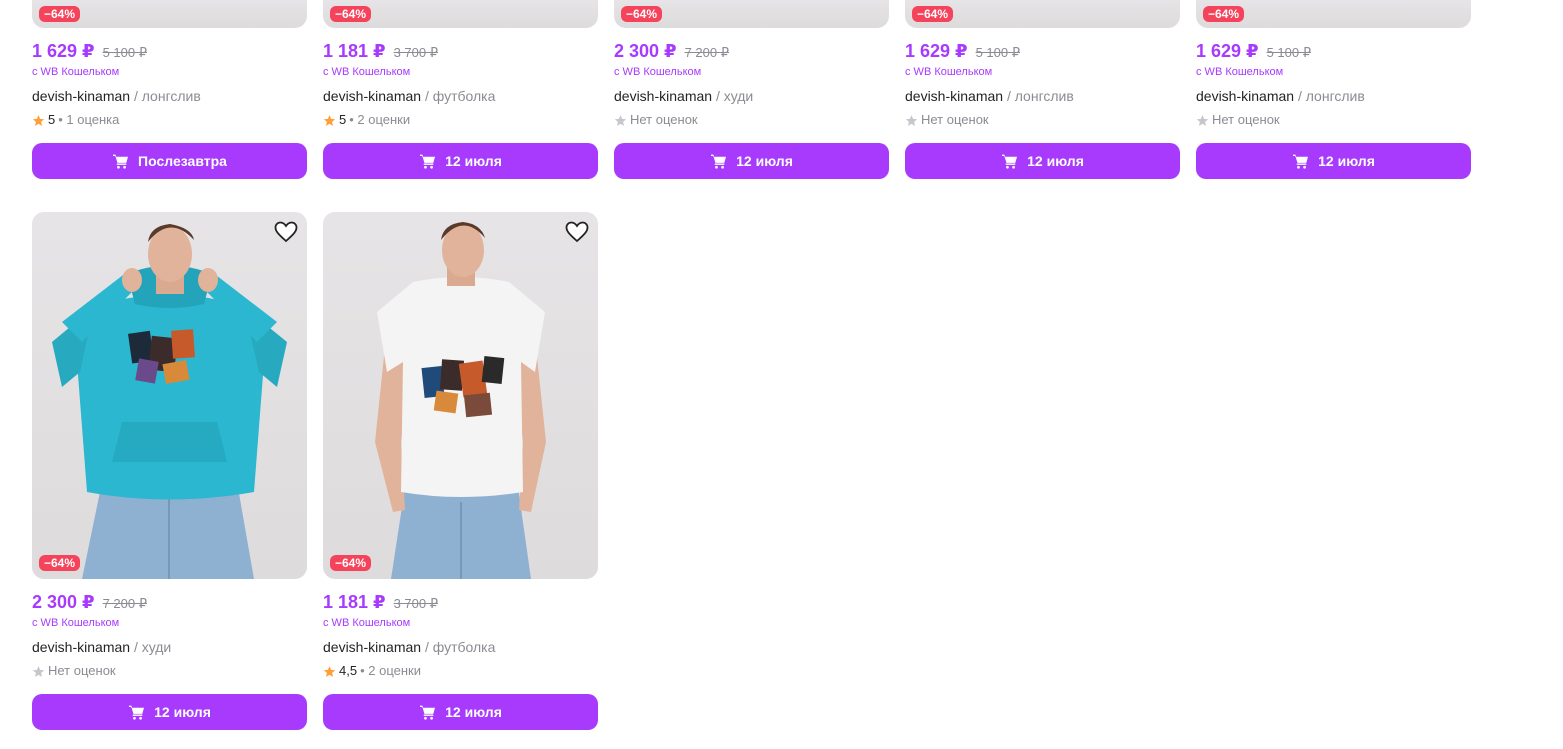  What do you see at coordinates (415, 603) in the screenshot?
I see `old-price: 3 700 ₽` at bounding box center [415, 603].